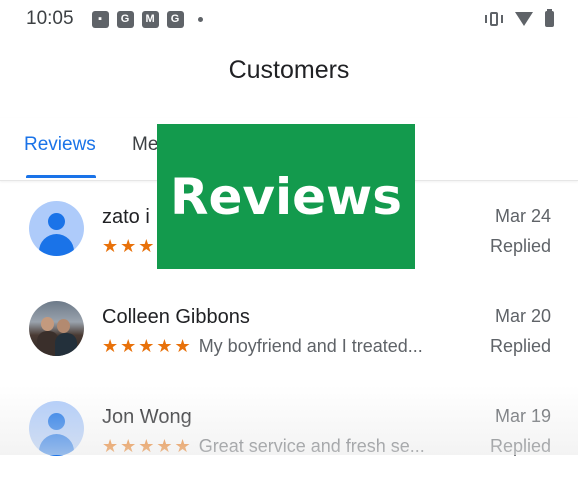  Describe the element at coordinates (522, 416) in the screenshot. I see `review-date: Mar 19` at that location.